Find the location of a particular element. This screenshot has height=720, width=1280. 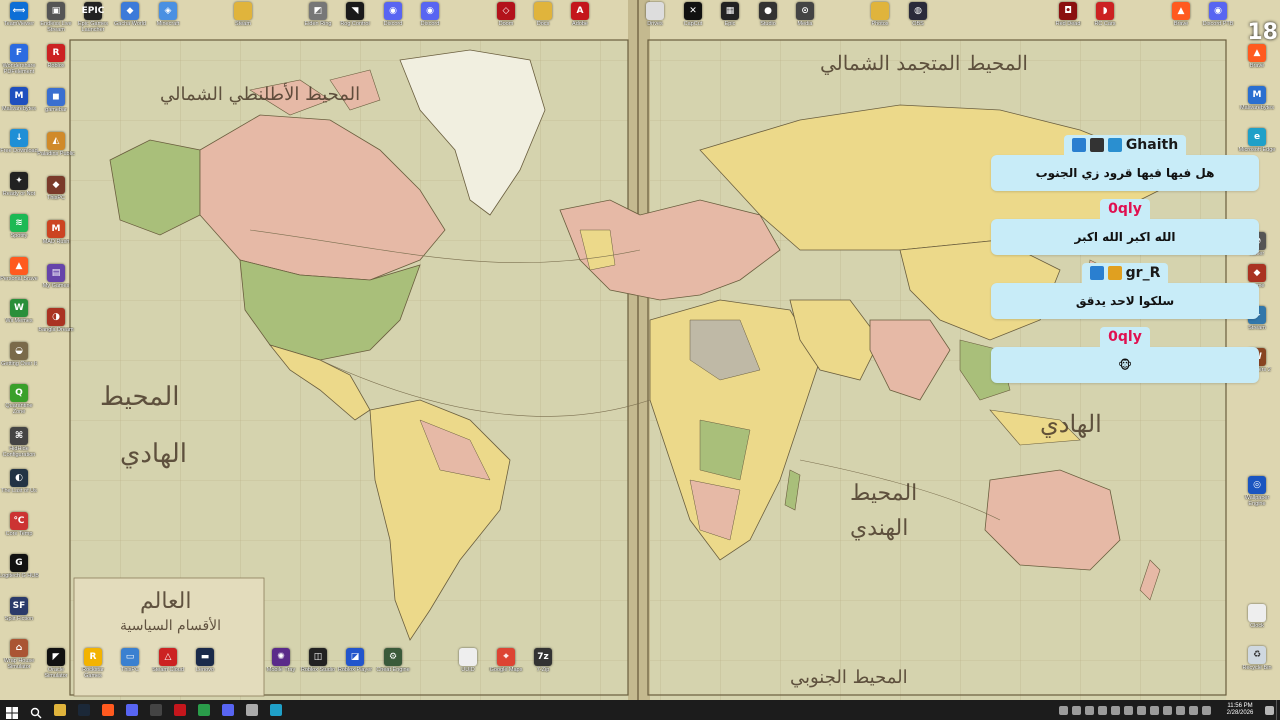

desktop-shortcut-label: Epic is located at coordinates (730, 24).